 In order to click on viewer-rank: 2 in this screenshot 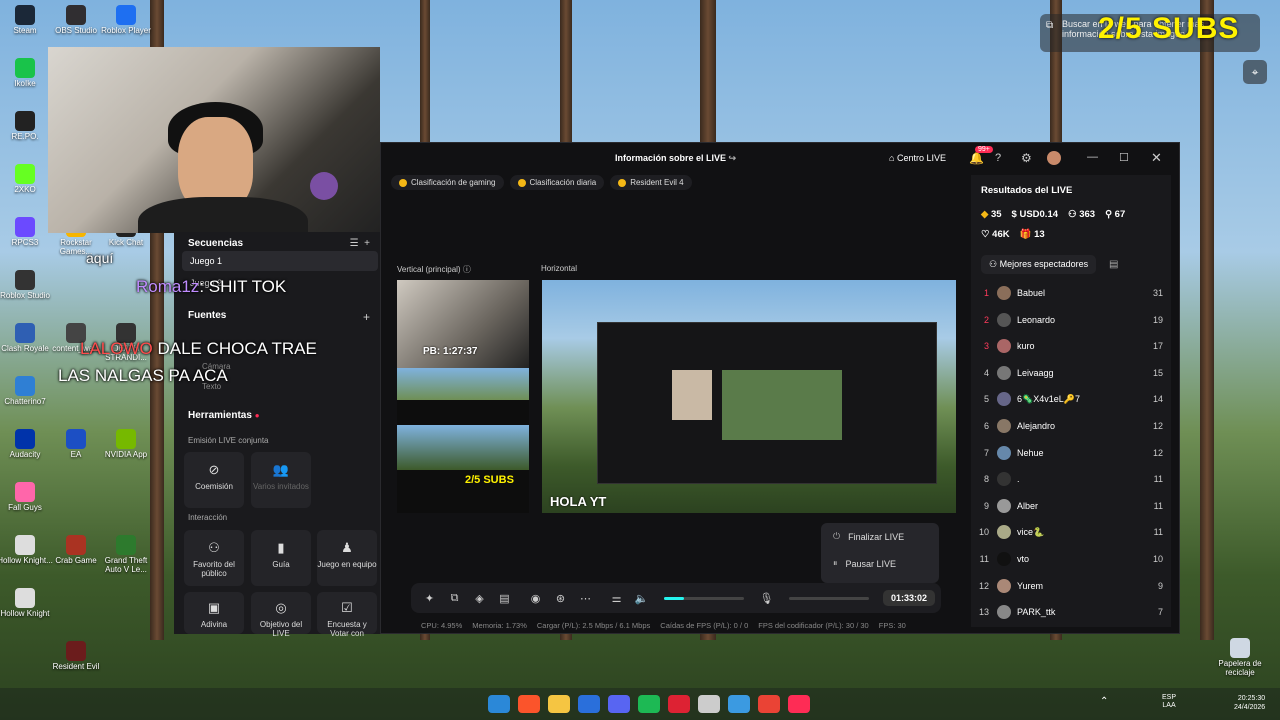, I will do `click(986, 319)`.